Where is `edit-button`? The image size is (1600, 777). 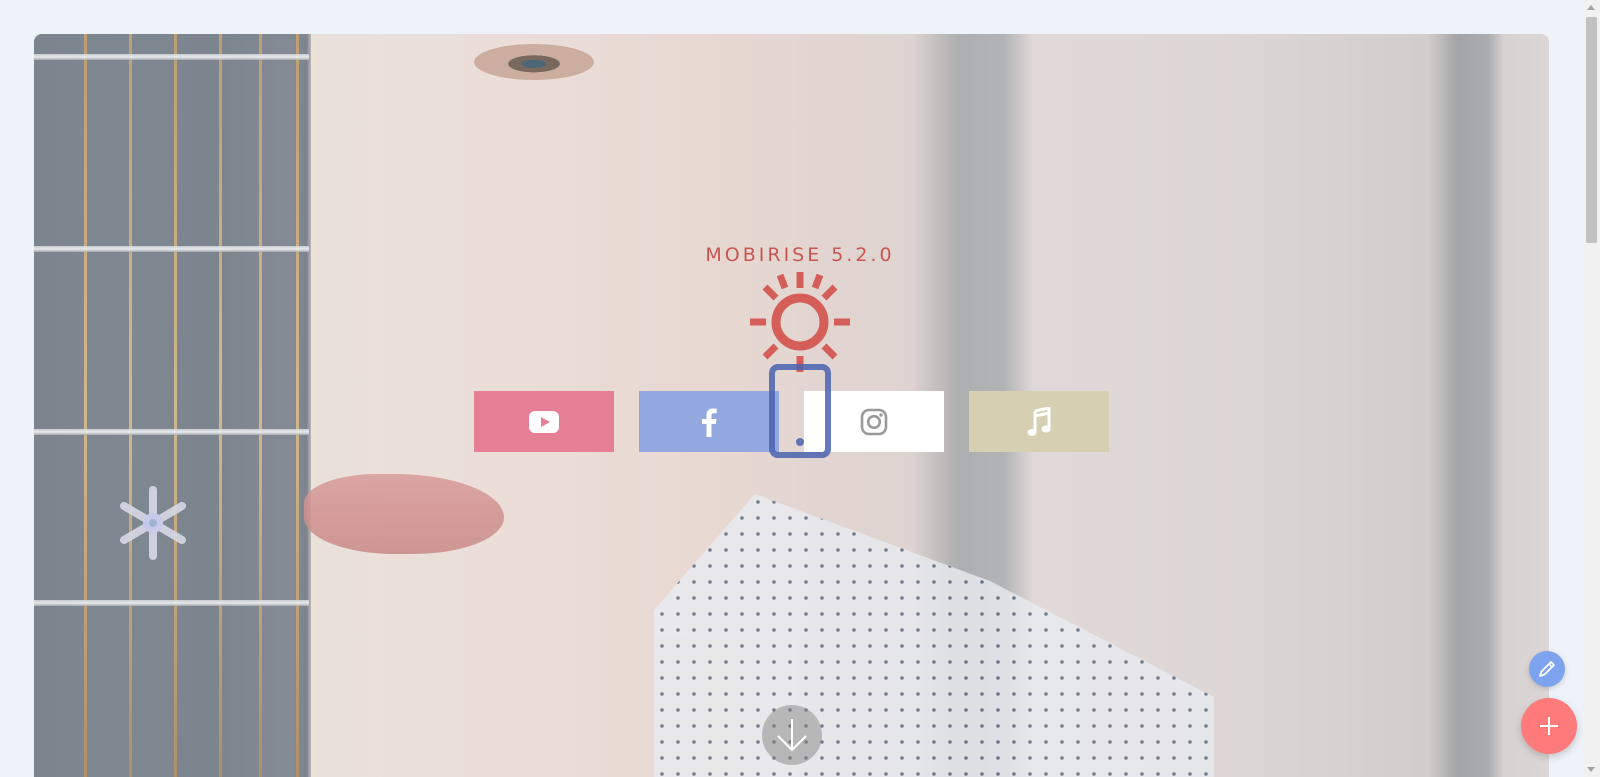 edit-button is located at coordinates (1547, 669).